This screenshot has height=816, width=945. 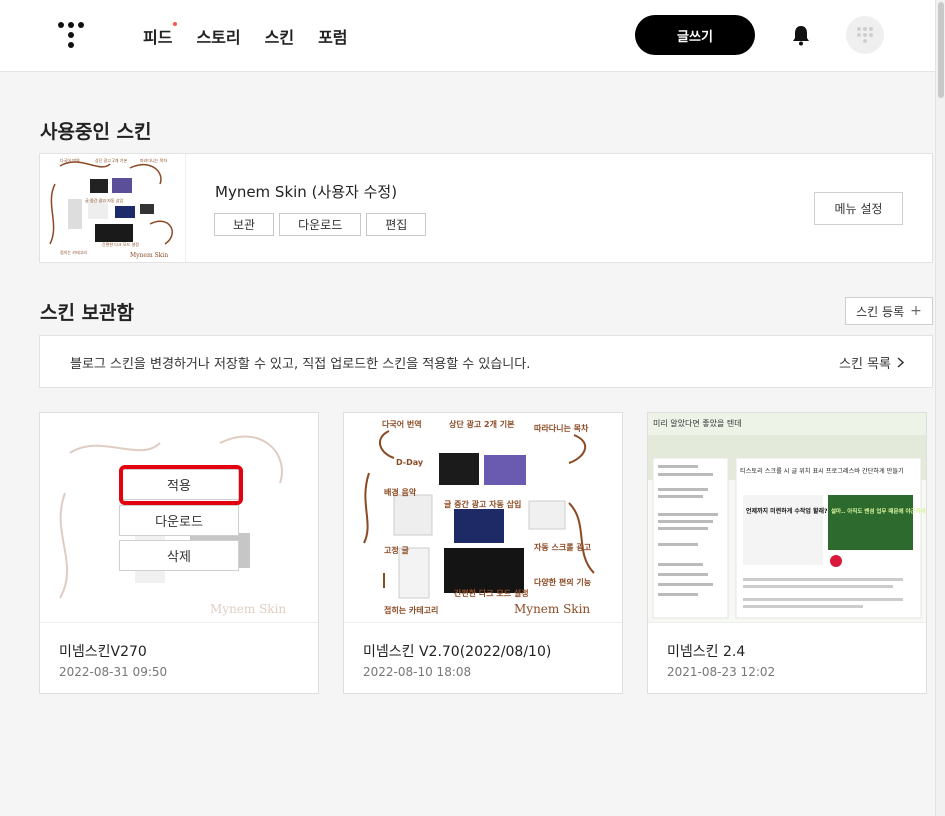 What do you see at coordinates (153, 160) in the screenshot?
I see `svg-text: 따라다니는 목차` at bounding box center [153, 160].